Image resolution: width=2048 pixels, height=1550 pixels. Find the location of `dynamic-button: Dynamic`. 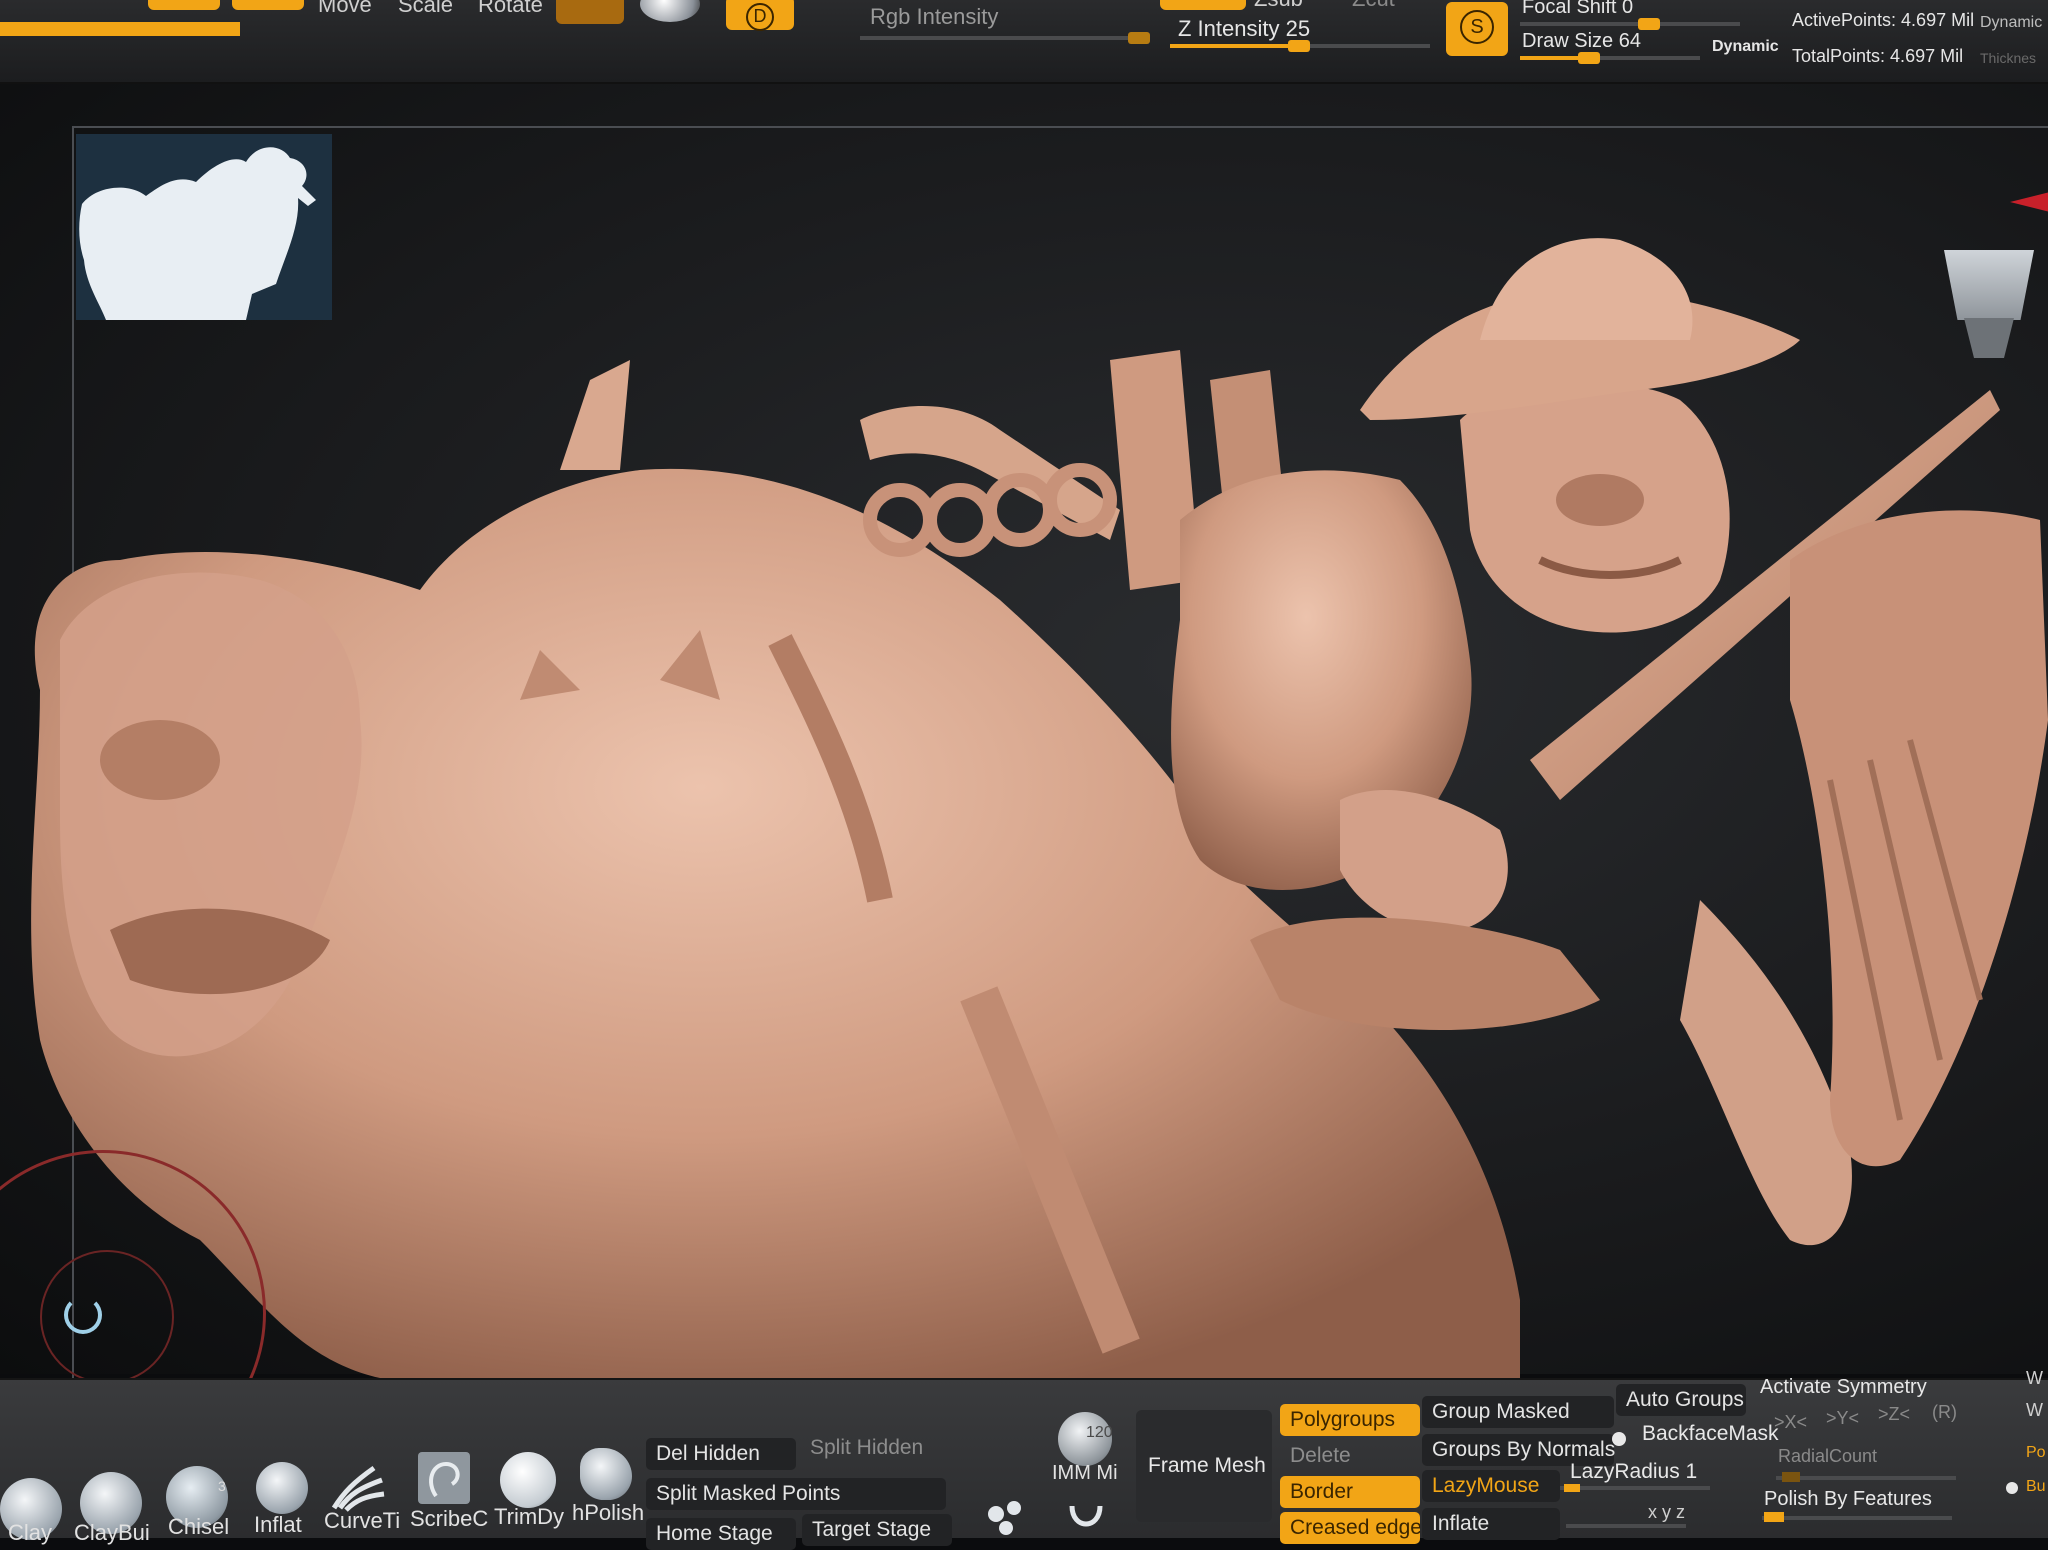

dynamic-button: Dynamic is located at coordinates (1745, 47).